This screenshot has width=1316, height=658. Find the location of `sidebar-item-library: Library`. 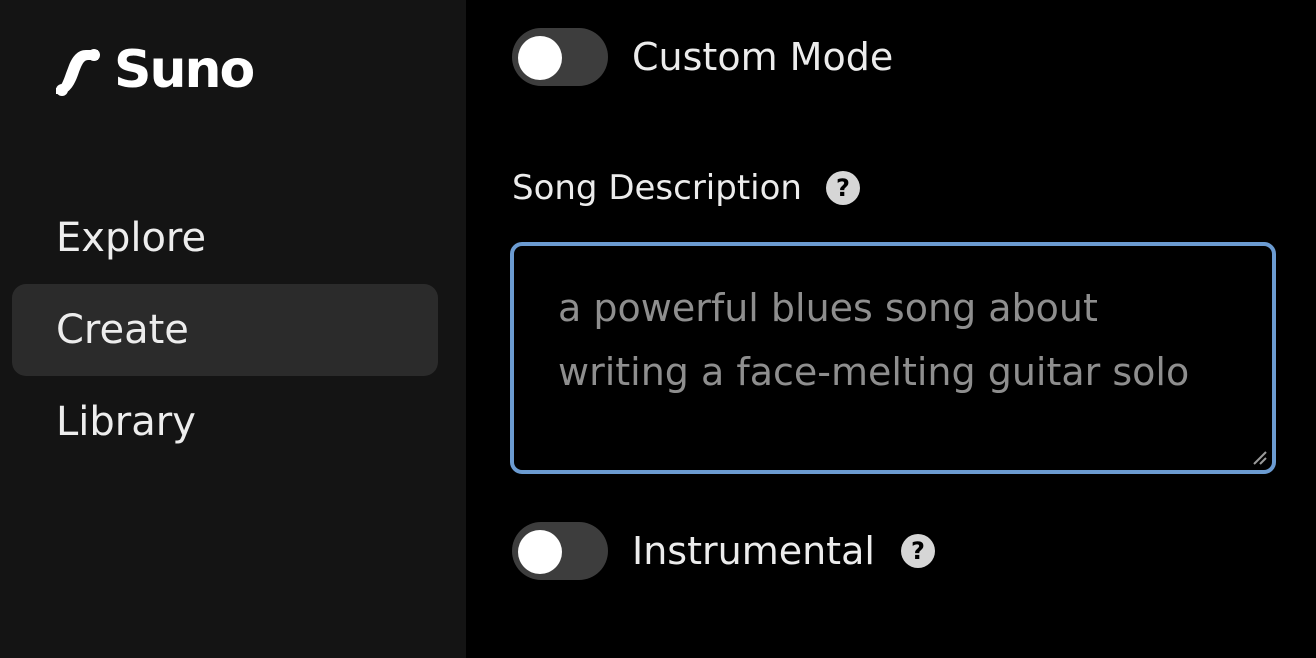

sidebar-item-library: Library is located at coordinates (225, 422).